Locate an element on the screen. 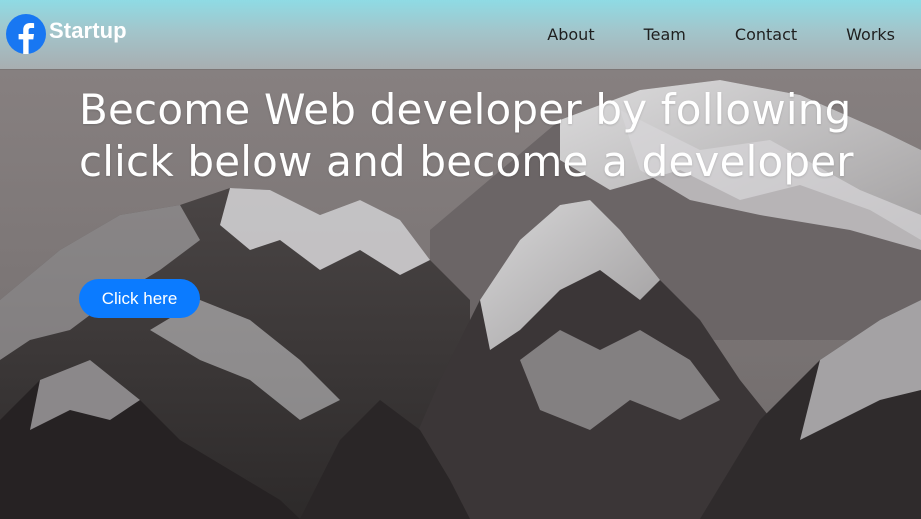 The image size is (921, 519). brand-link: Startup is located at coordinates (66, 34).